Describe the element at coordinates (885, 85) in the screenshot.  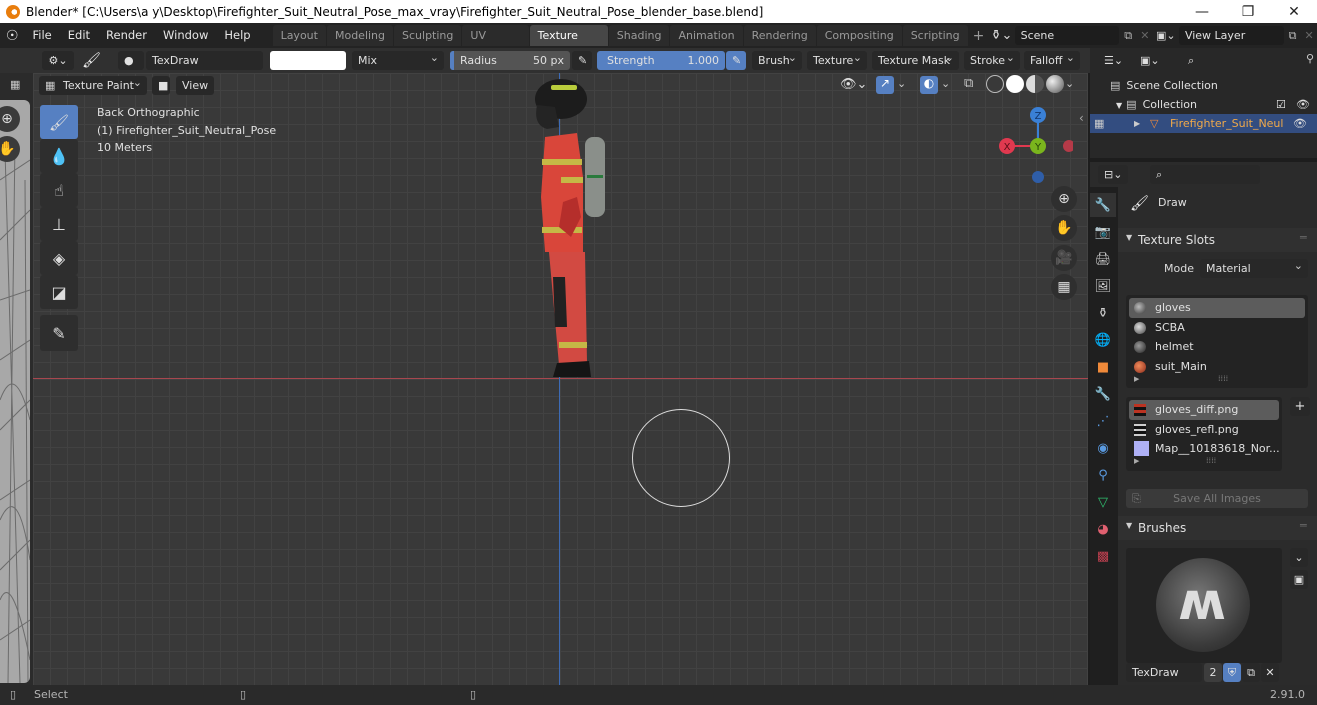
I see `gizmo-toggle-icon: ↗` at that location.